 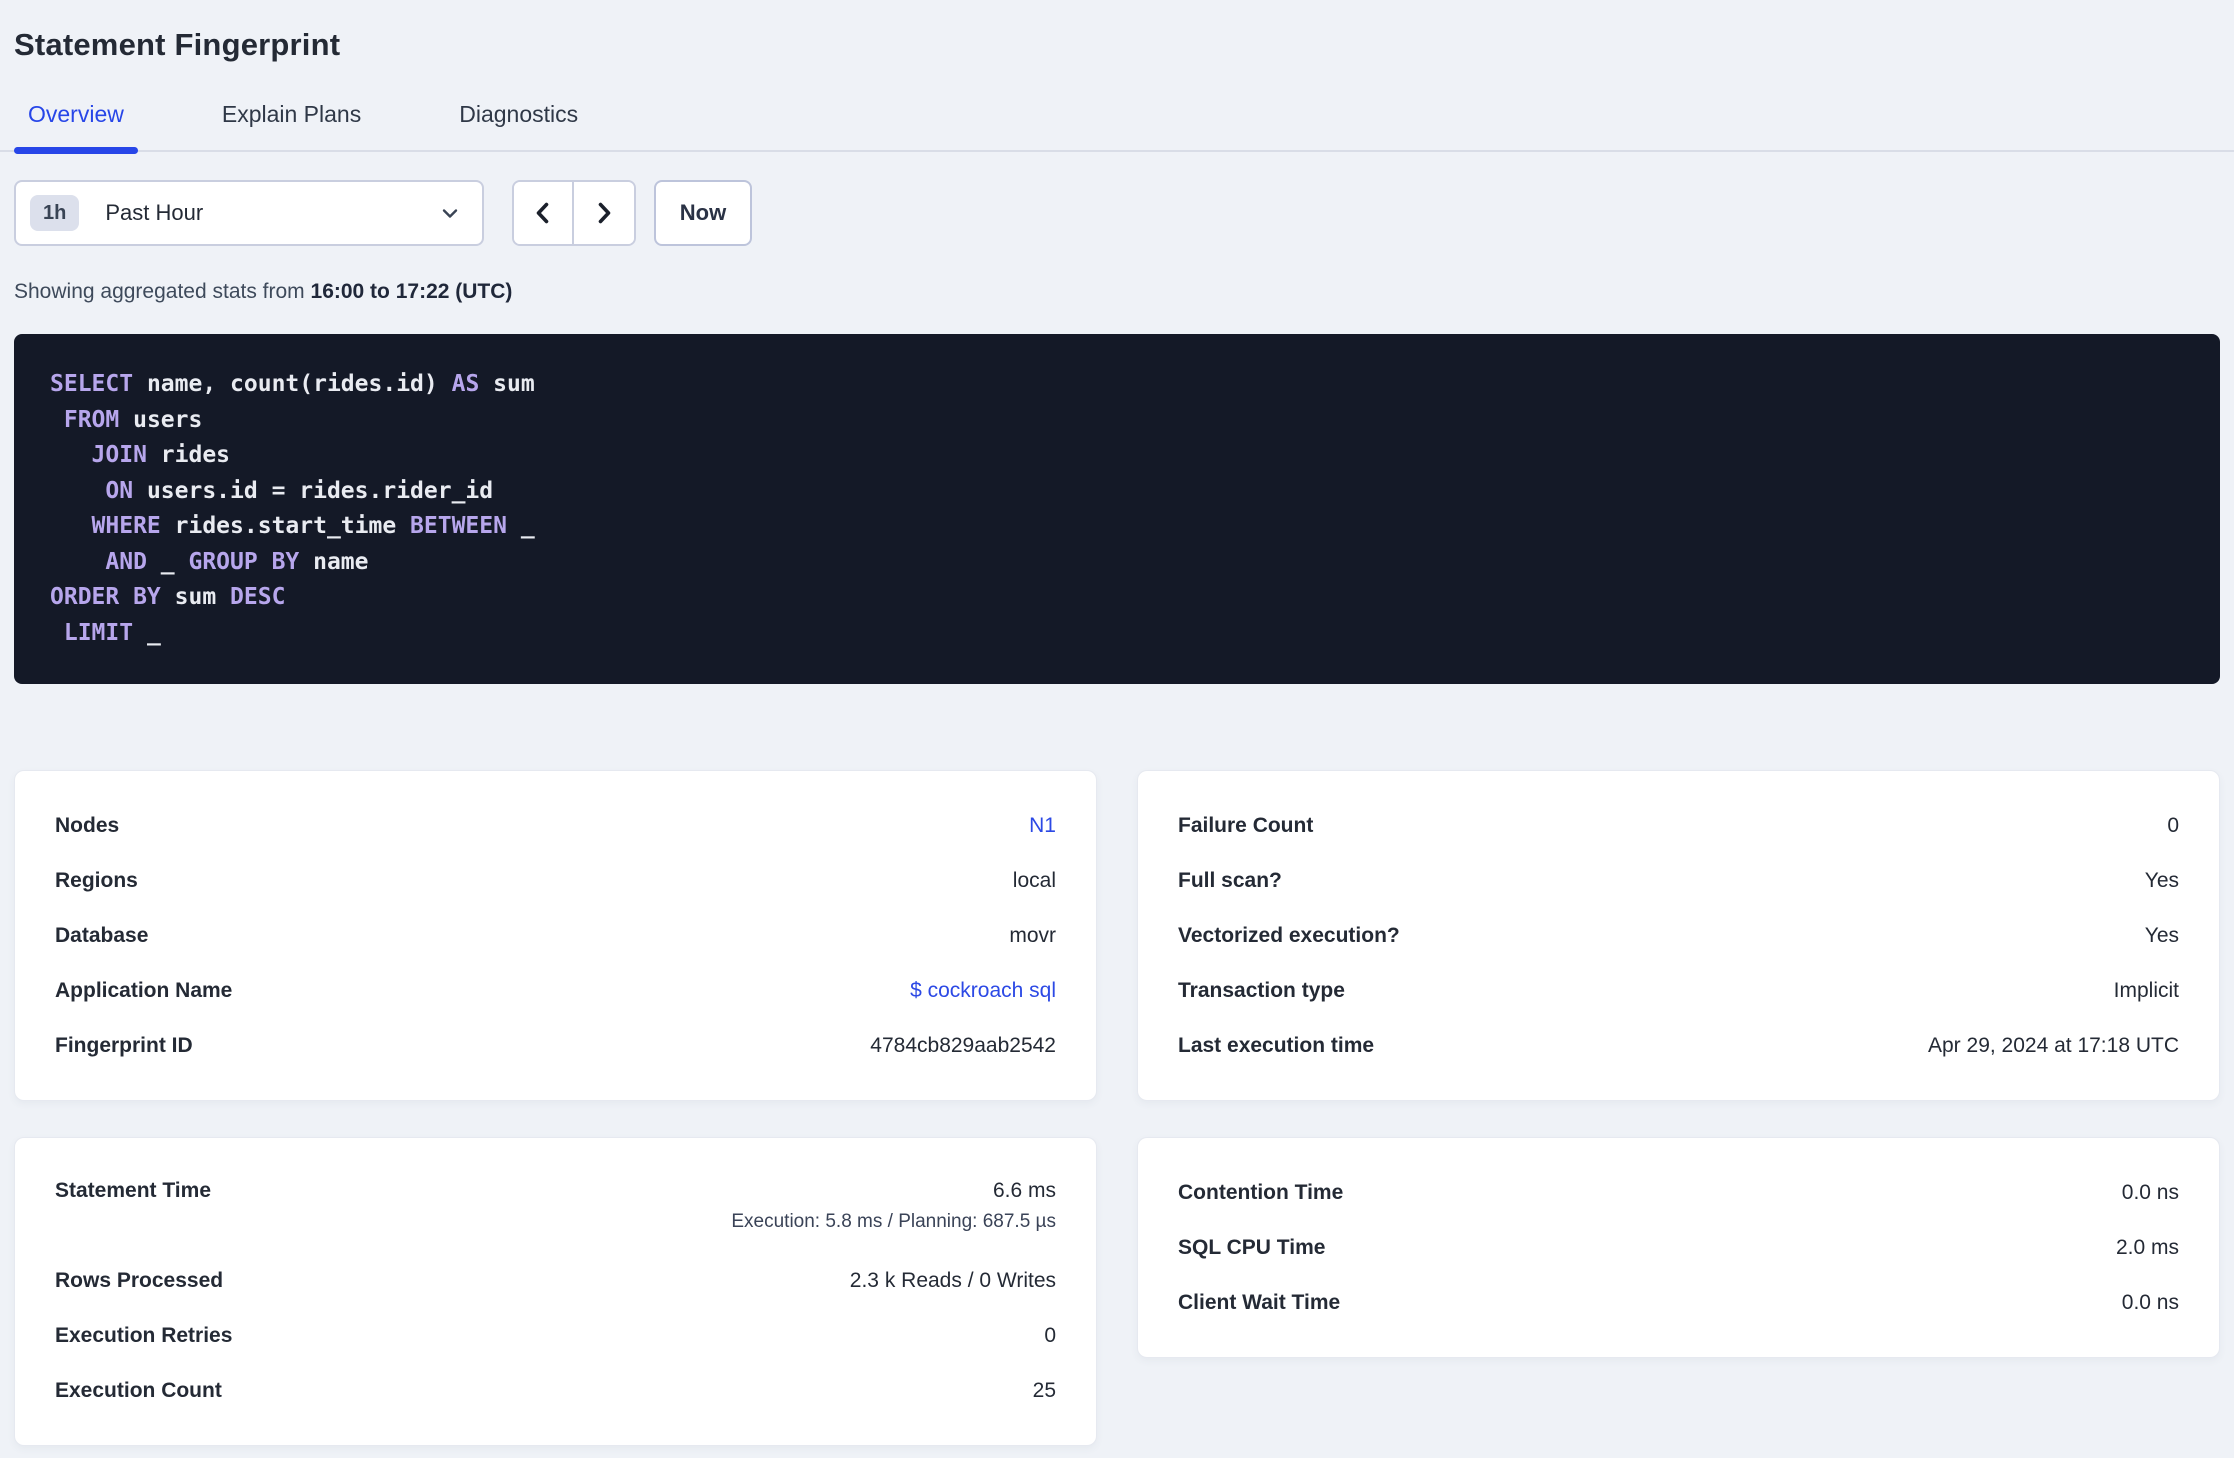 I want to click on card-row: Transaction type Implicit, so click(x=1678, y=990).